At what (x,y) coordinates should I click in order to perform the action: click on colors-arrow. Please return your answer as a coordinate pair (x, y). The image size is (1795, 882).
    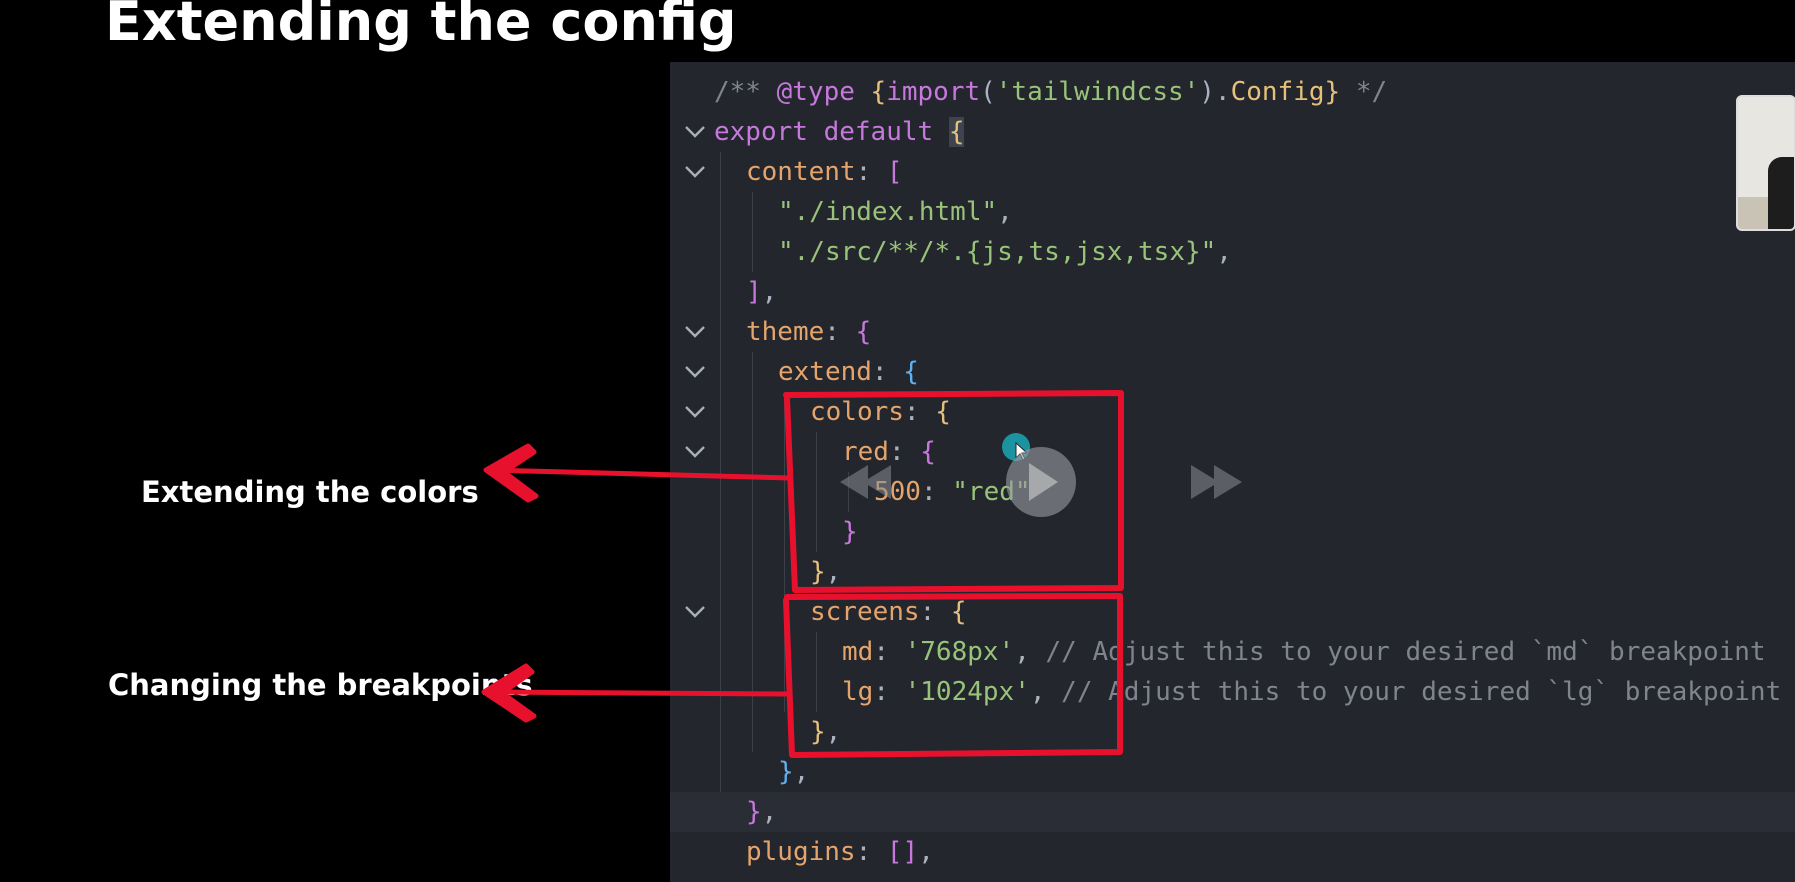
    Looking at the image, I should click on (640, 474).